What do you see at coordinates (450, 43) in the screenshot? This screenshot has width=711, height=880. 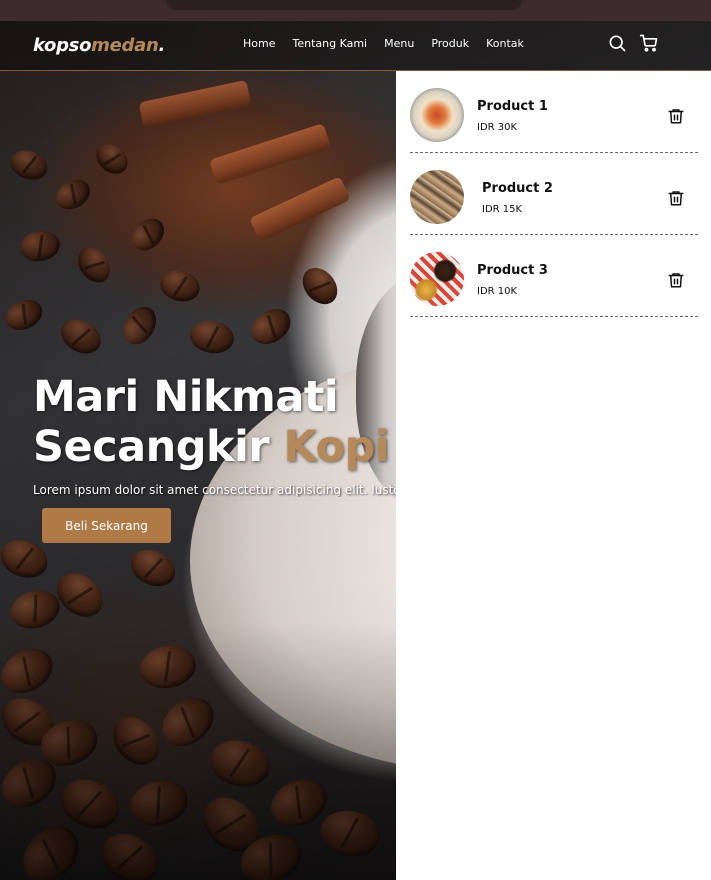 I see `nav-link-produk: Produk` at bounding box center [450, 43].